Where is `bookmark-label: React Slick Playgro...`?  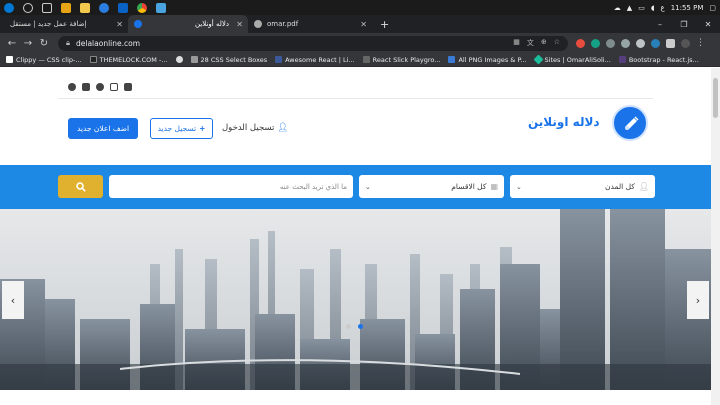 bookmark-label: React Slick Playgro... is located at coordinates (406, 59).